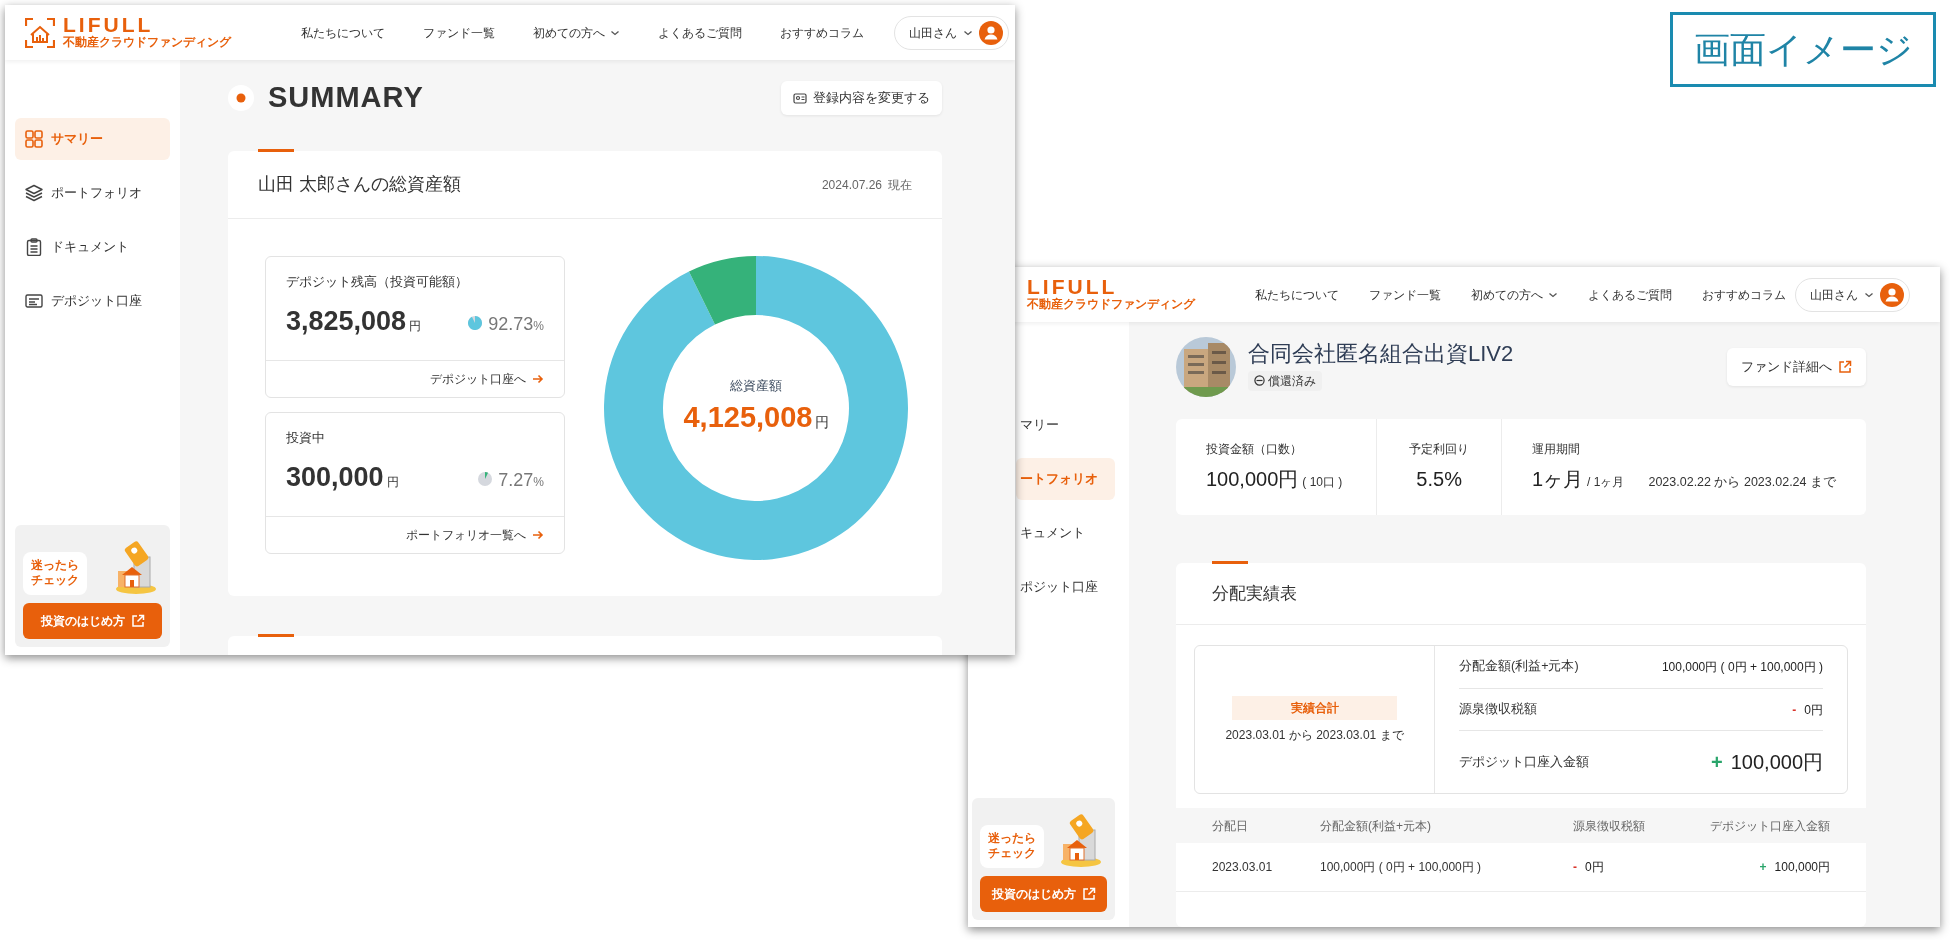  Describe the element at coordinates (92, 193) in the screenshot. I see `sidebar-item: ポートフォリオ` at that location.